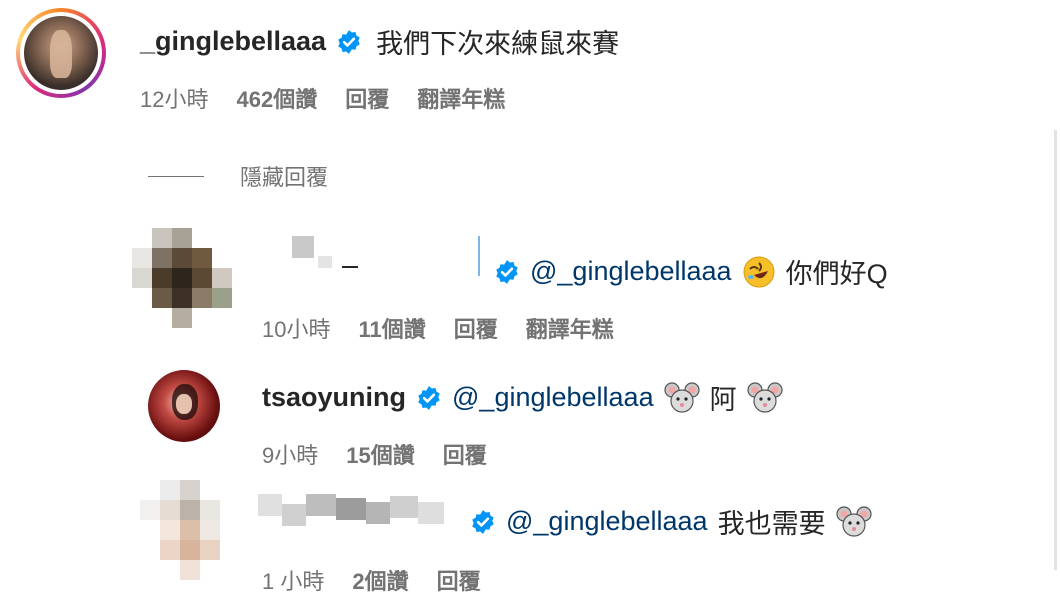 This screenshot has height=596, width=1060. Describe the element at coordinates (176, 176) in the screenshot. I see `divider-line` at that location.